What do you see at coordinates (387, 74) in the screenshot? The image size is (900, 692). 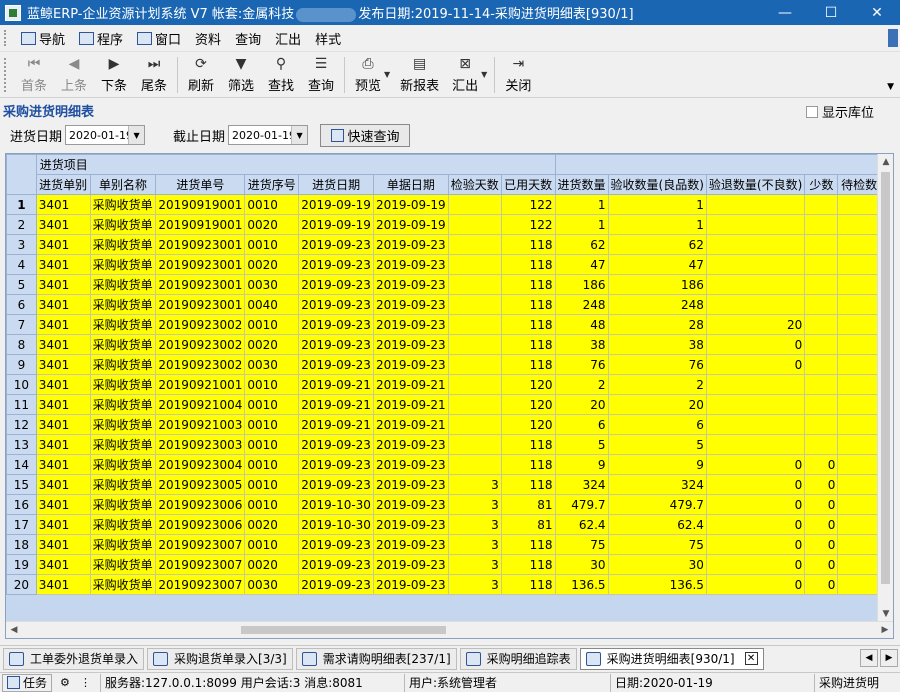 I see `preview-dropdown-icon: ▼` at bounding box center [387, 74].